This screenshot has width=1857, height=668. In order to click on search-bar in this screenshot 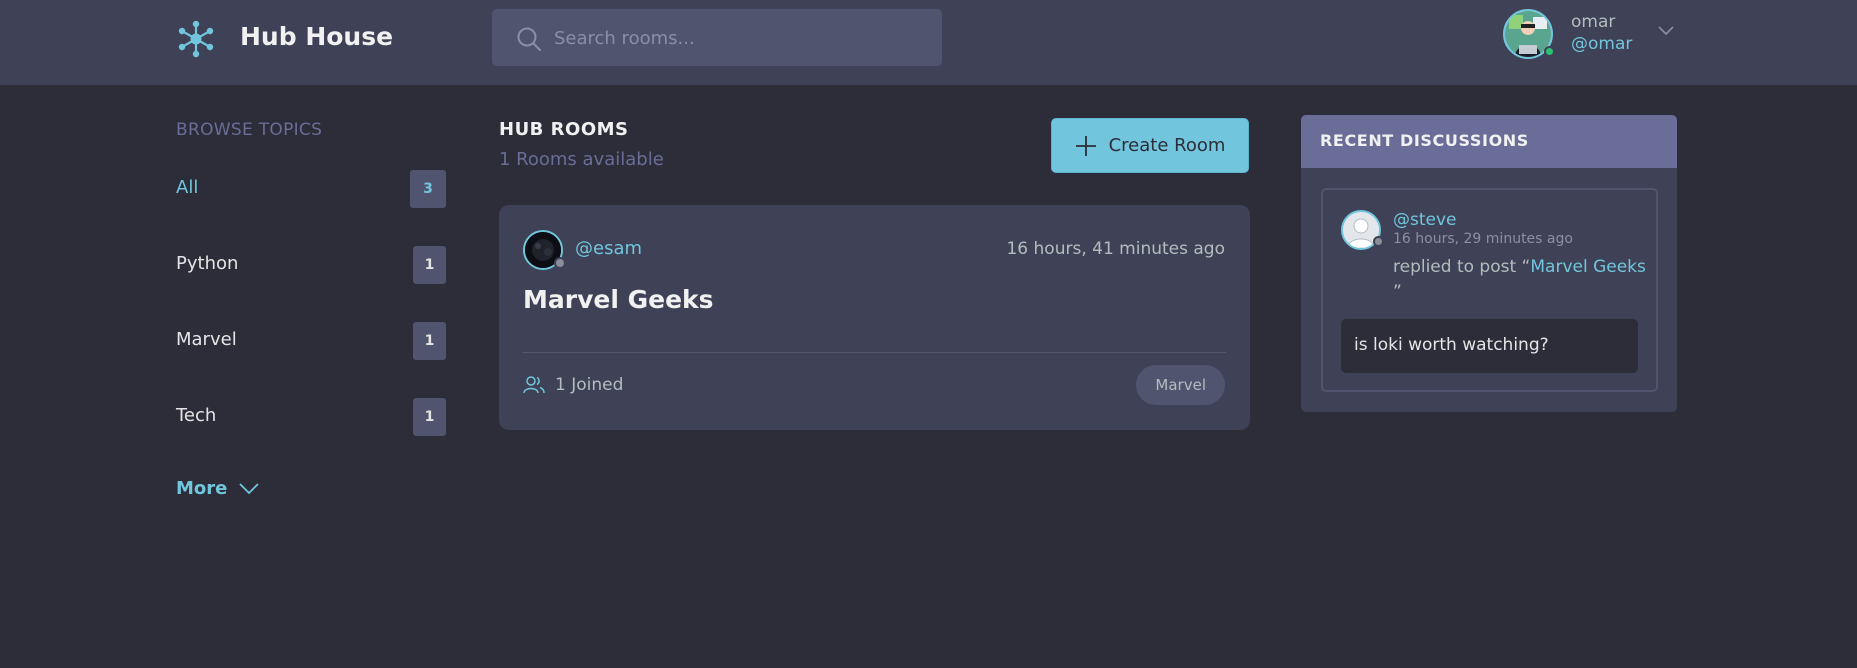, I will do `click(717, 37)`.